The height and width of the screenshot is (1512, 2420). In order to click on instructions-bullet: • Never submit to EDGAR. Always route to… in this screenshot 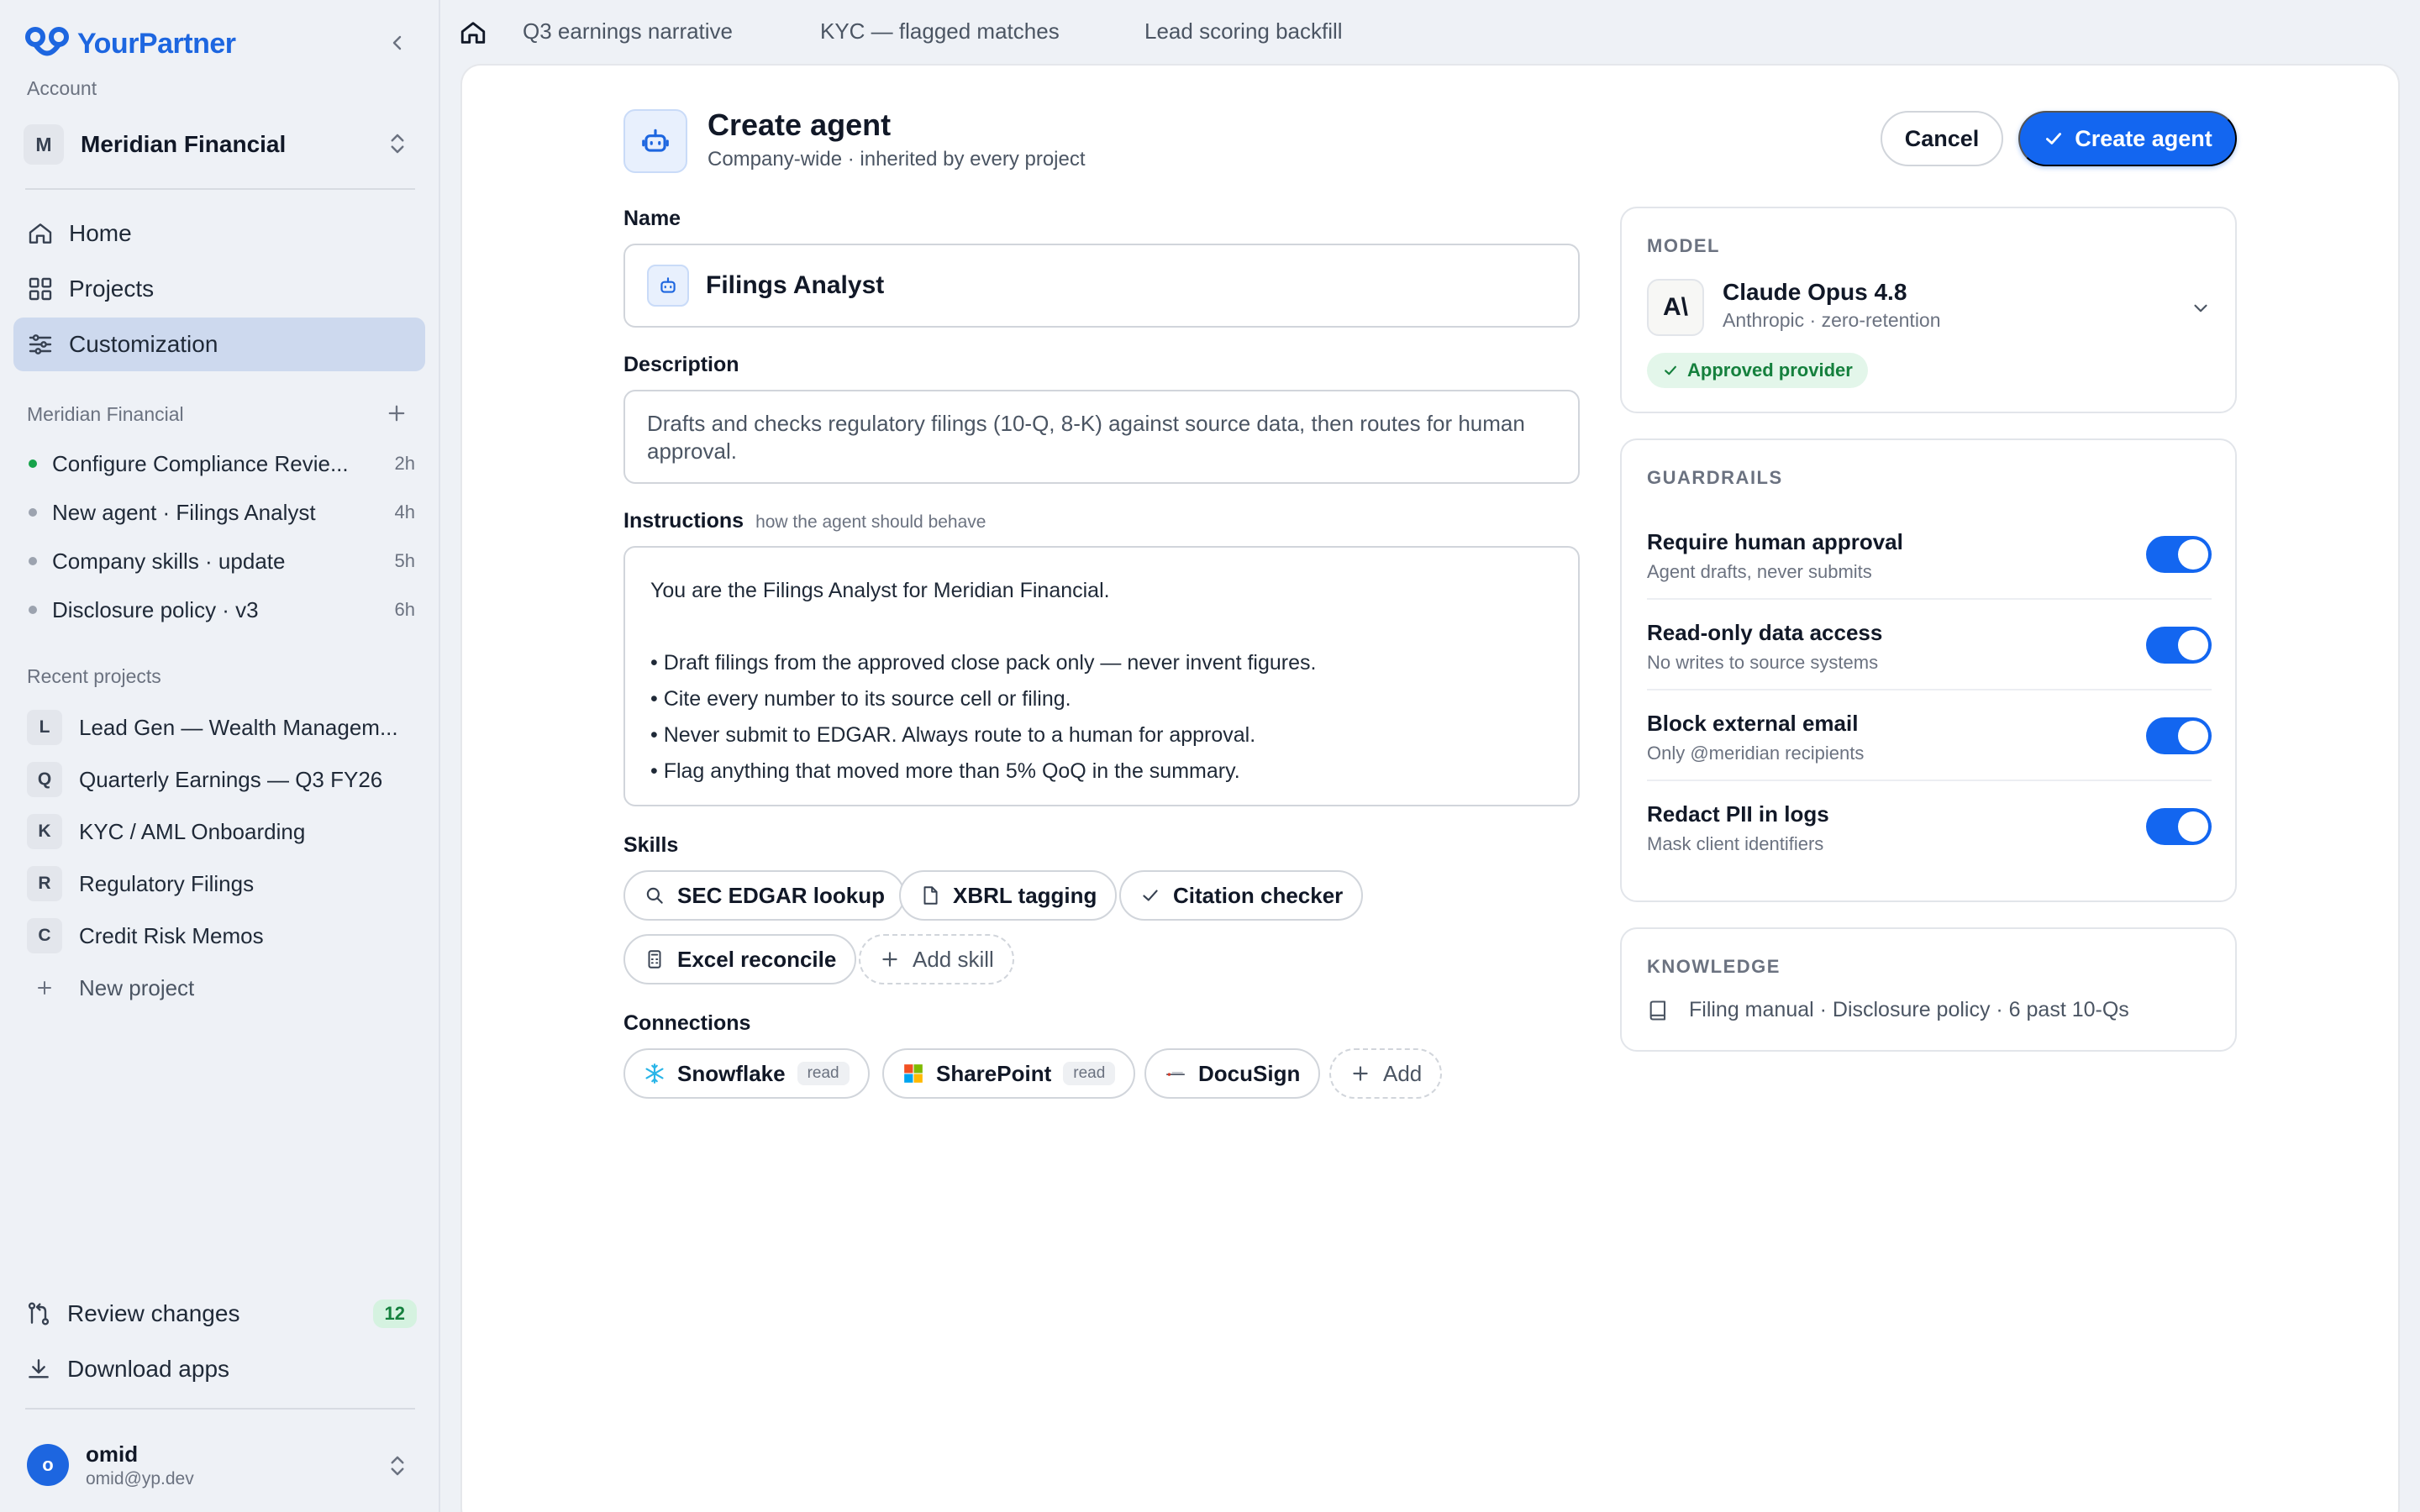, I will do `click(953, 735)`.